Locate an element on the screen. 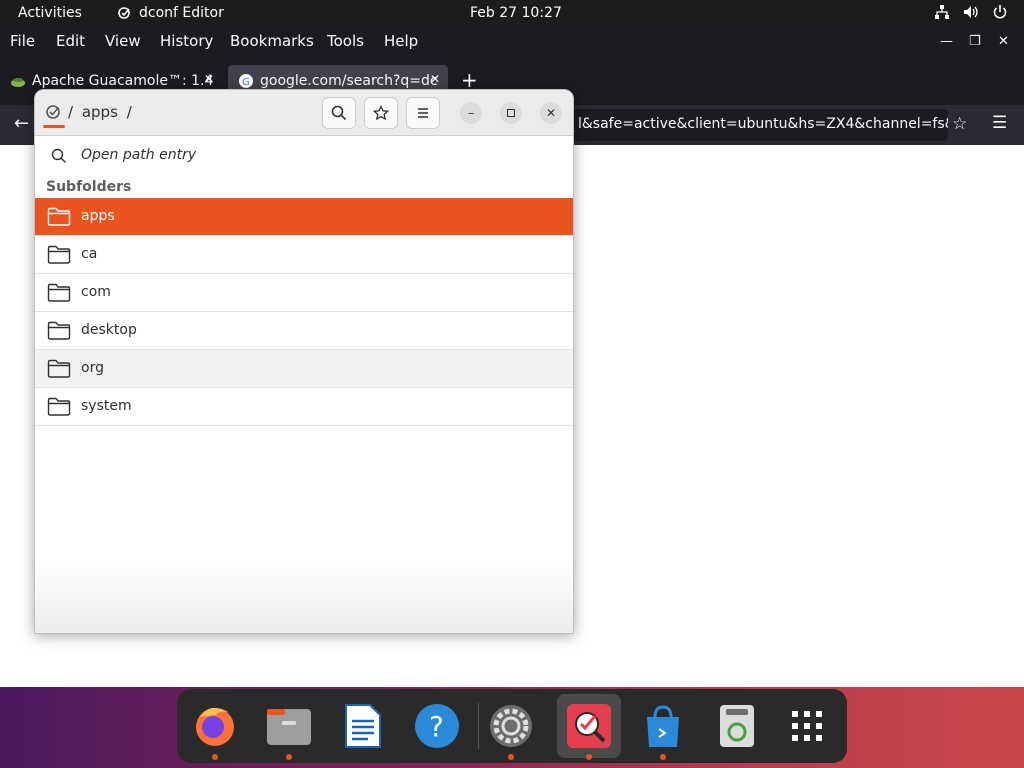 The image size is (1024, 768). breadcrumb-apps: apps is located at coordinates (100, 112).